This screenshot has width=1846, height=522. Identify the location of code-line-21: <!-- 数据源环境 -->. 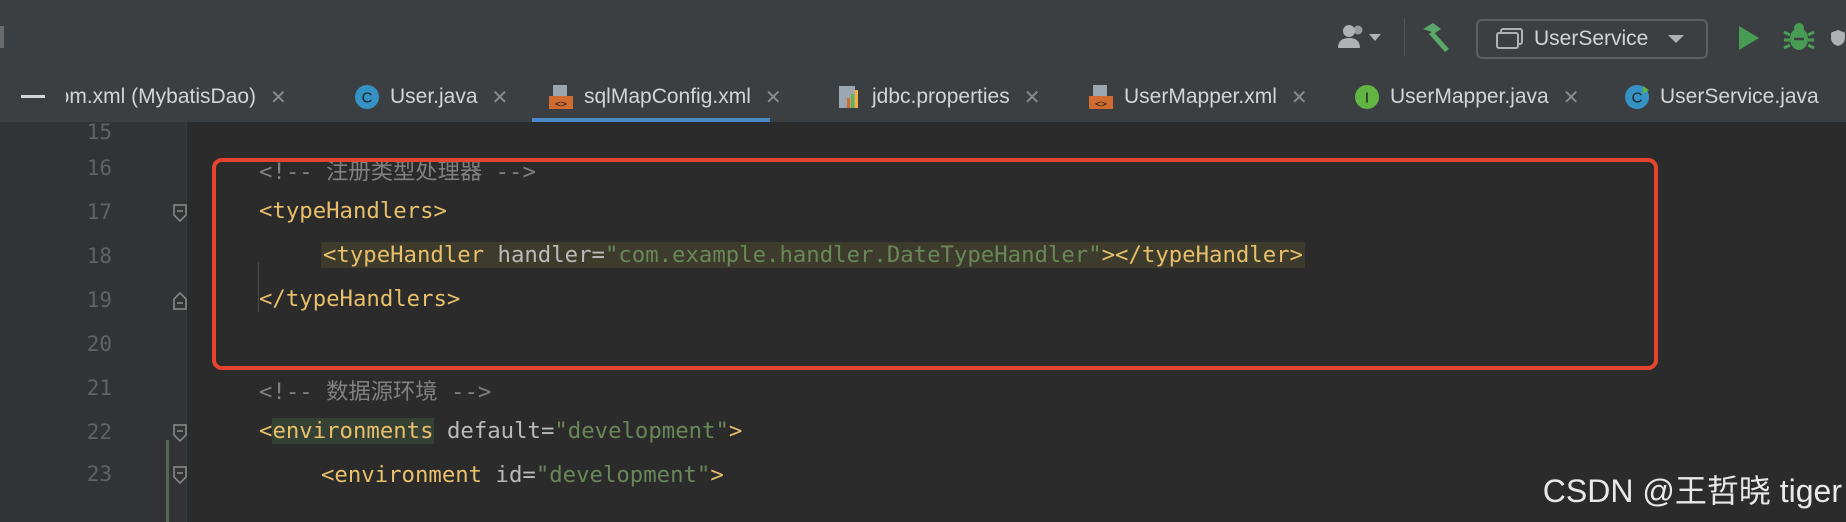
(375, 392).